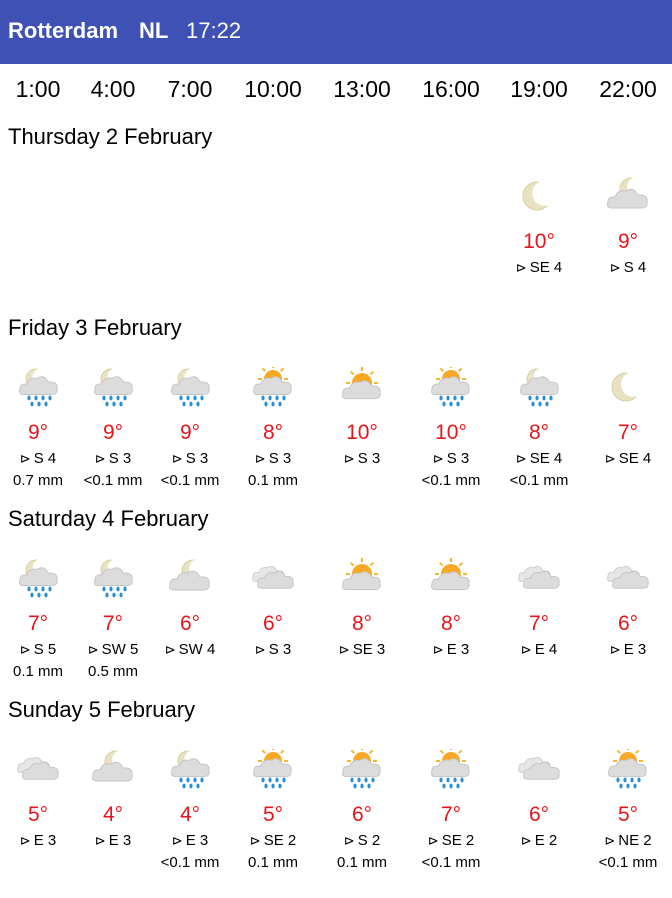 The height and width of the screenshot is (898, 672). What do you see at coordinates (539, 608) in the screenshot?
I see `forecast-cell: 7° ⊳ E 4` at bounding box center [539, 608].